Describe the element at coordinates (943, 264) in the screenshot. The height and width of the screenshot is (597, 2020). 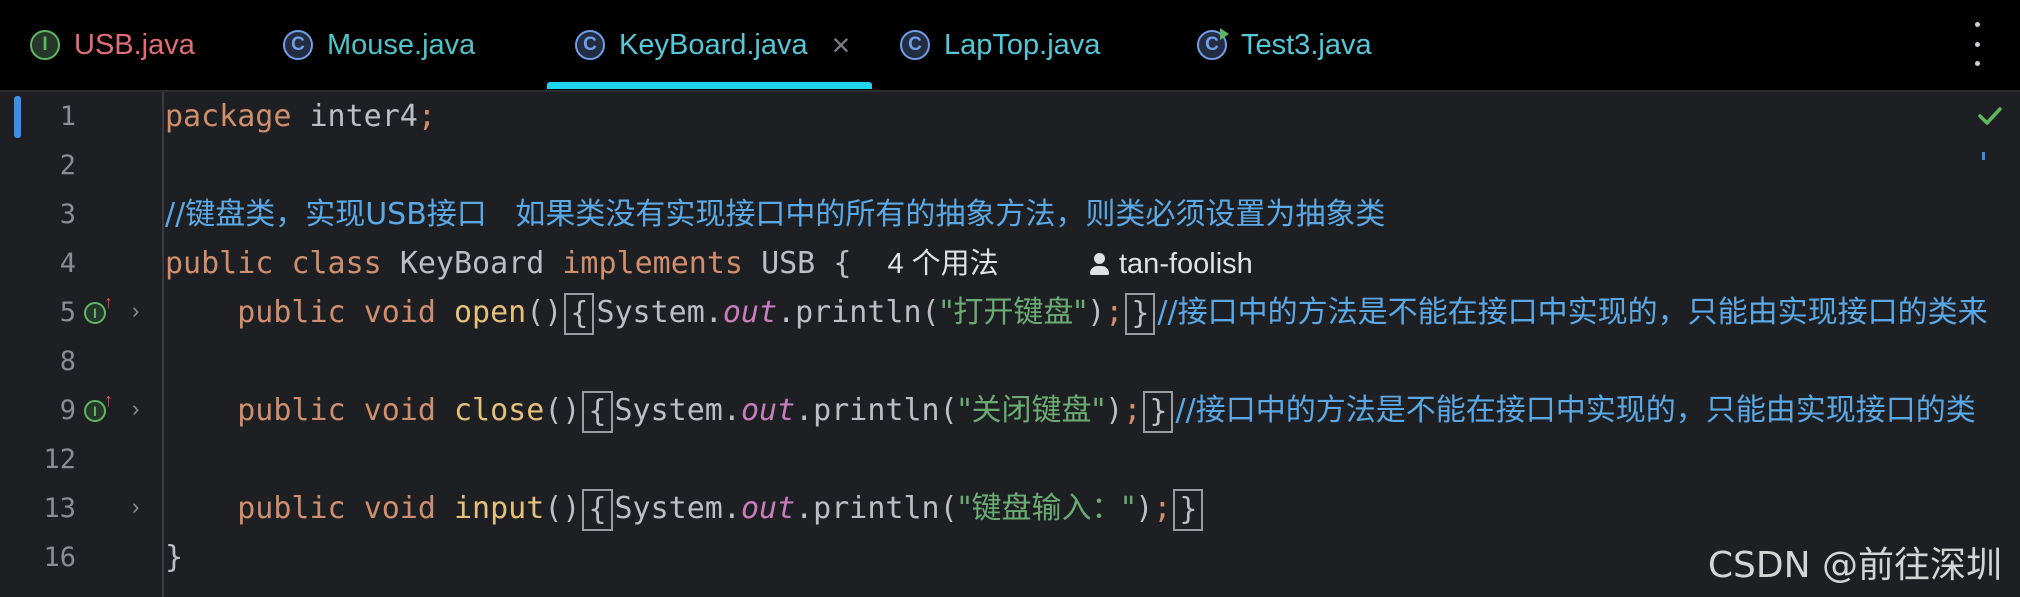
I see `usages-hint: 4 个用法` at that location.